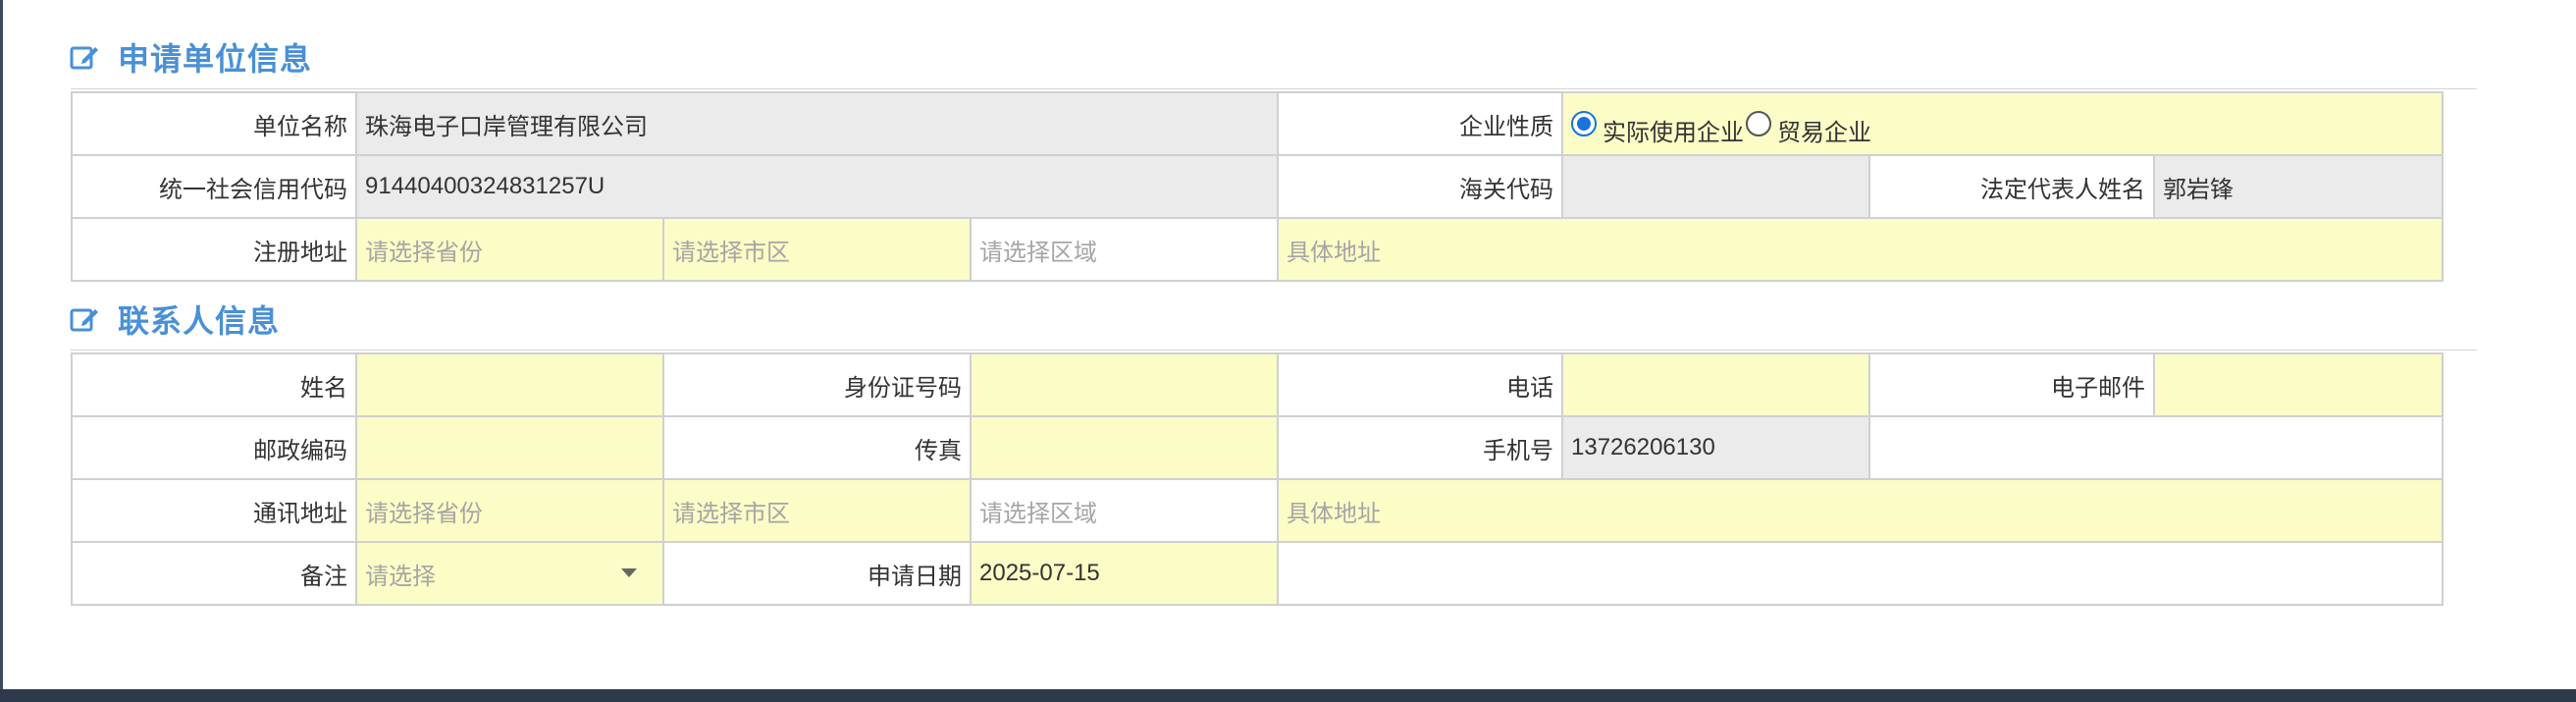  What do you see at coordinates (1334, 252) in the screenshot?
I see `reg-detail-placeholder: 具体地址` at bounding box center [1334, 252].